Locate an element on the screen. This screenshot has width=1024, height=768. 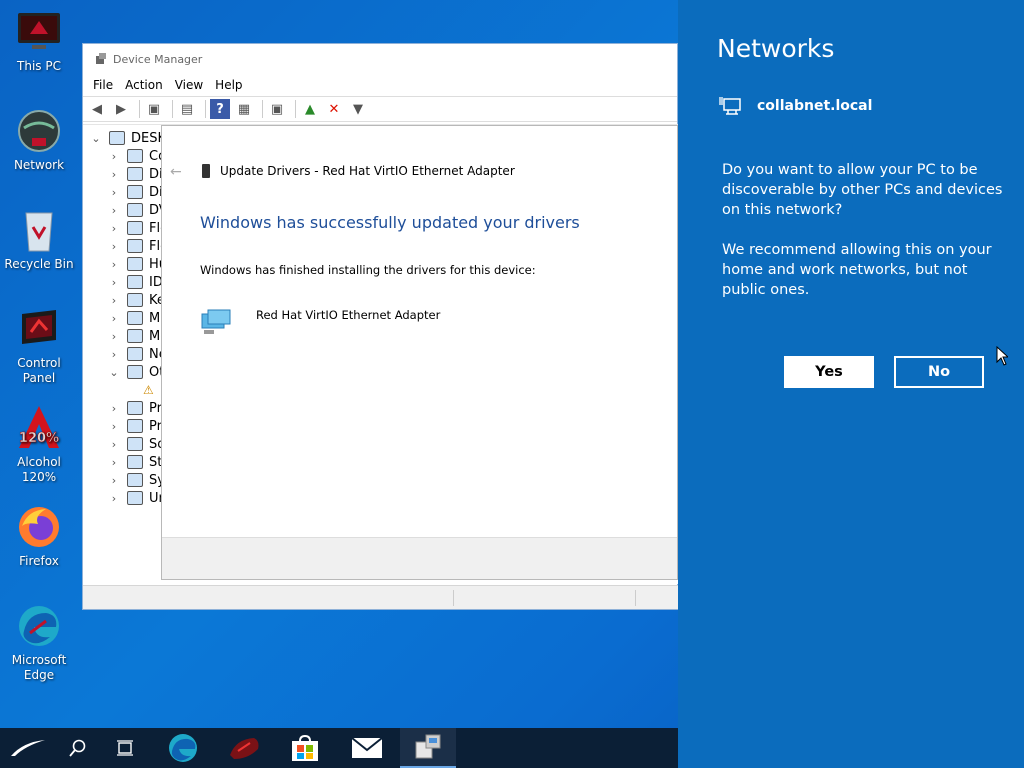
desktop-icon-edge: Microsoft Edge is located at coordinates (39, 642).